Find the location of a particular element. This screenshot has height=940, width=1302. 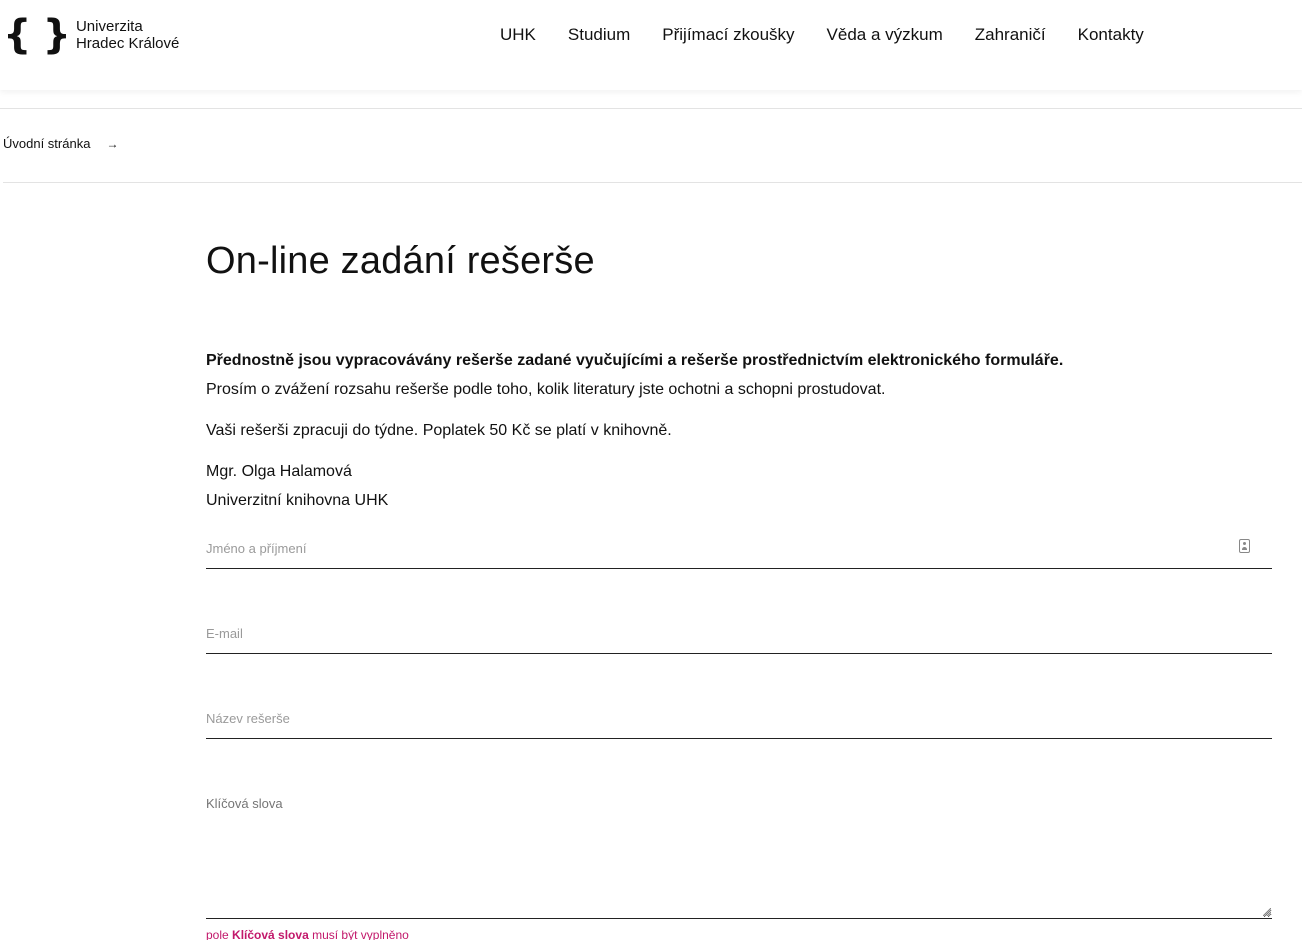

breadcrumb: Úvodní stránka → is located at coordinates (60, 143).